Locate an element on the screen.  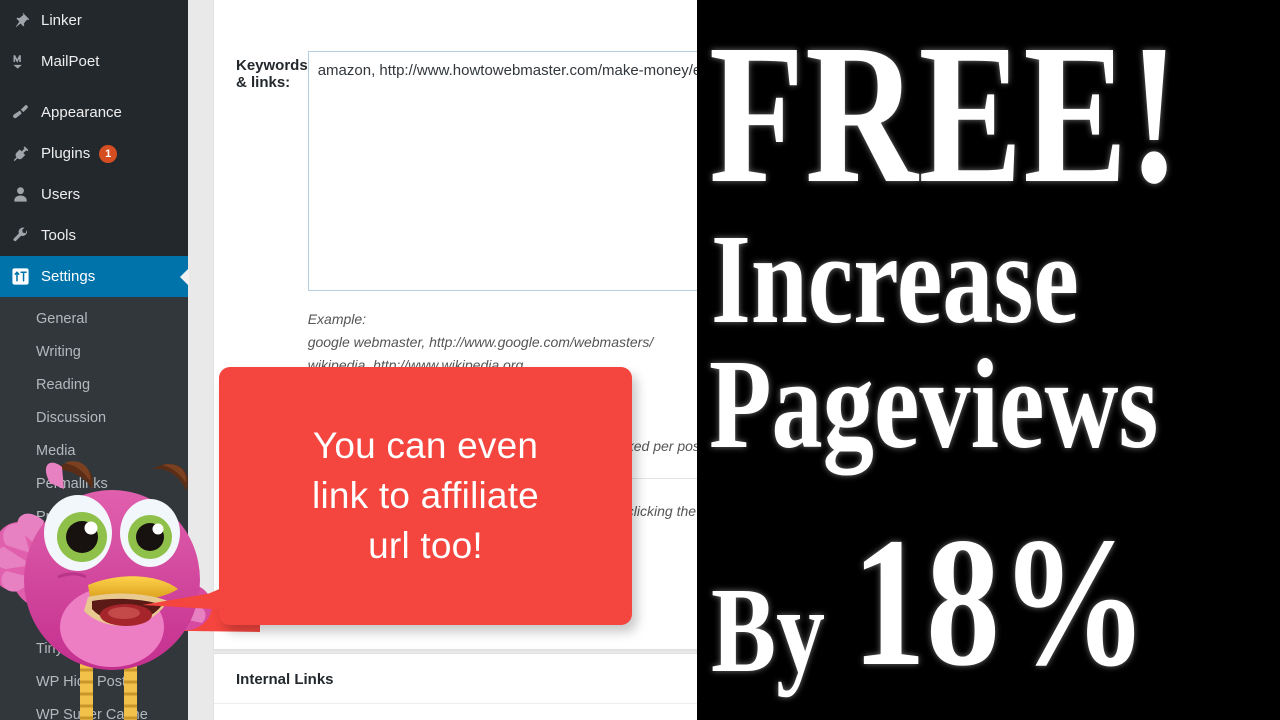
sidebar-item-label: Appearance is located at coordinates (81, 112).